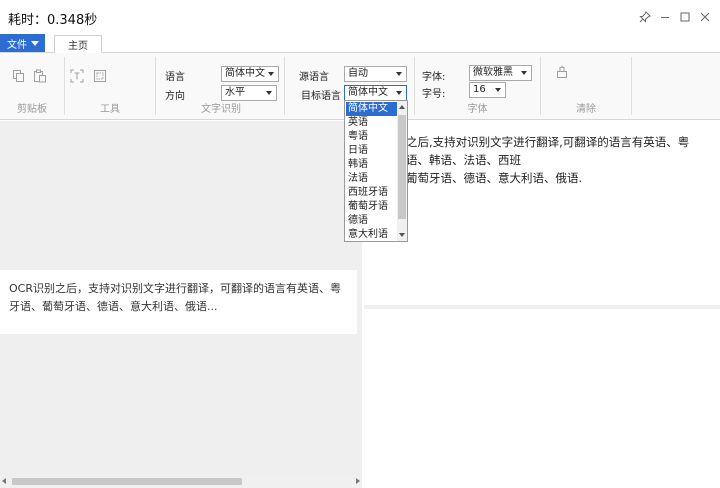 The width and height of the screenshot is (720, 488). Describe the element at coordinates (110, 109) in the screenshot. I see `tools-group-label: 工具` at that location.